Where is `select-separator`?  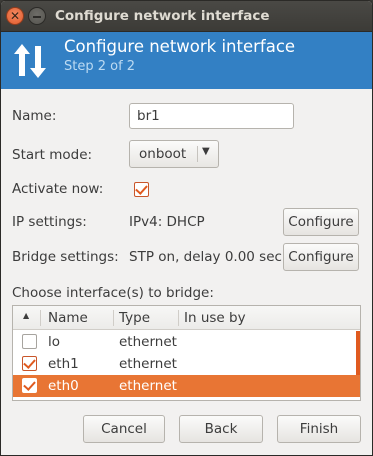 select-separator is located at coordinates (197, 154).